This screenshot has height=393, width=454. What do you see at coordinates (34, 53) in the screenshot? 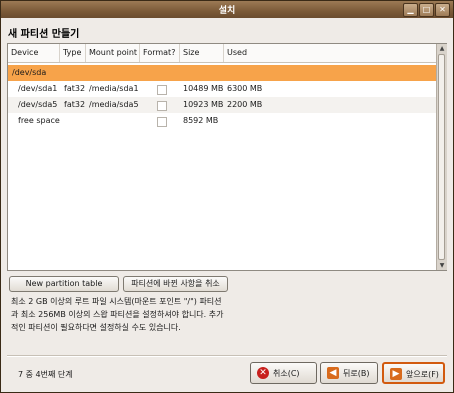
I see `column-header-device: Device` at bounding box center [34, 53].